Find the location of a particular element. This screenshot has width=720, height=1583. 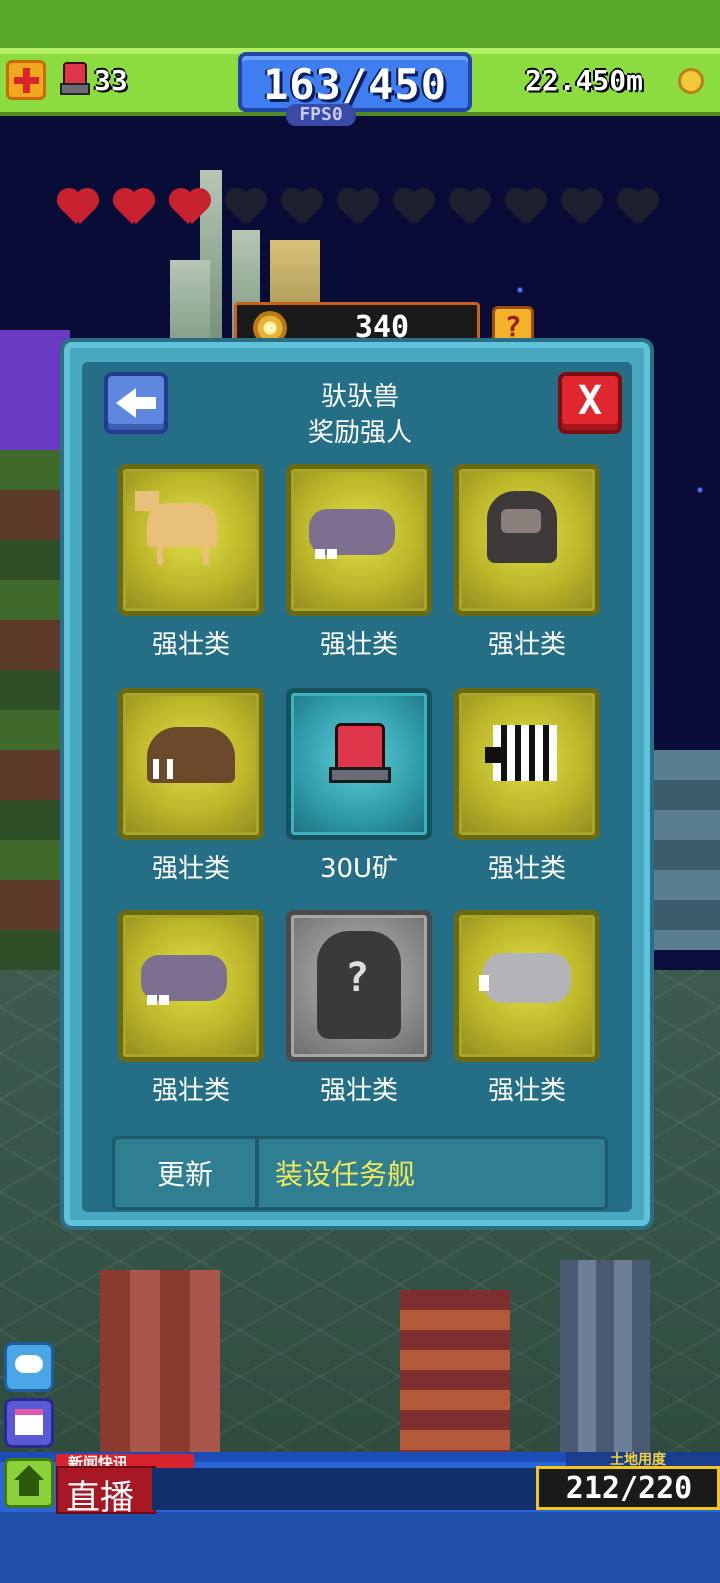

walrus-icon is located at coordinates (191, 764).